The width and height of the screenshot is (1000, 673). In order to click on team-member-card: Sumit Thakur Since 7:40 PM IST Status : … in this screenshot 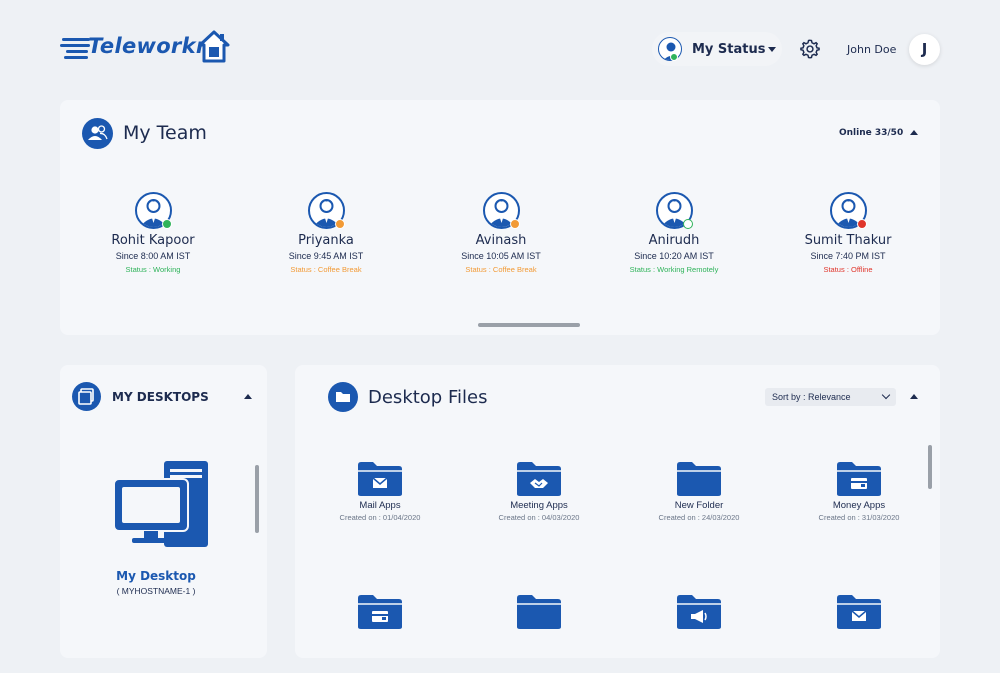, I will do `click(848, 233)`.